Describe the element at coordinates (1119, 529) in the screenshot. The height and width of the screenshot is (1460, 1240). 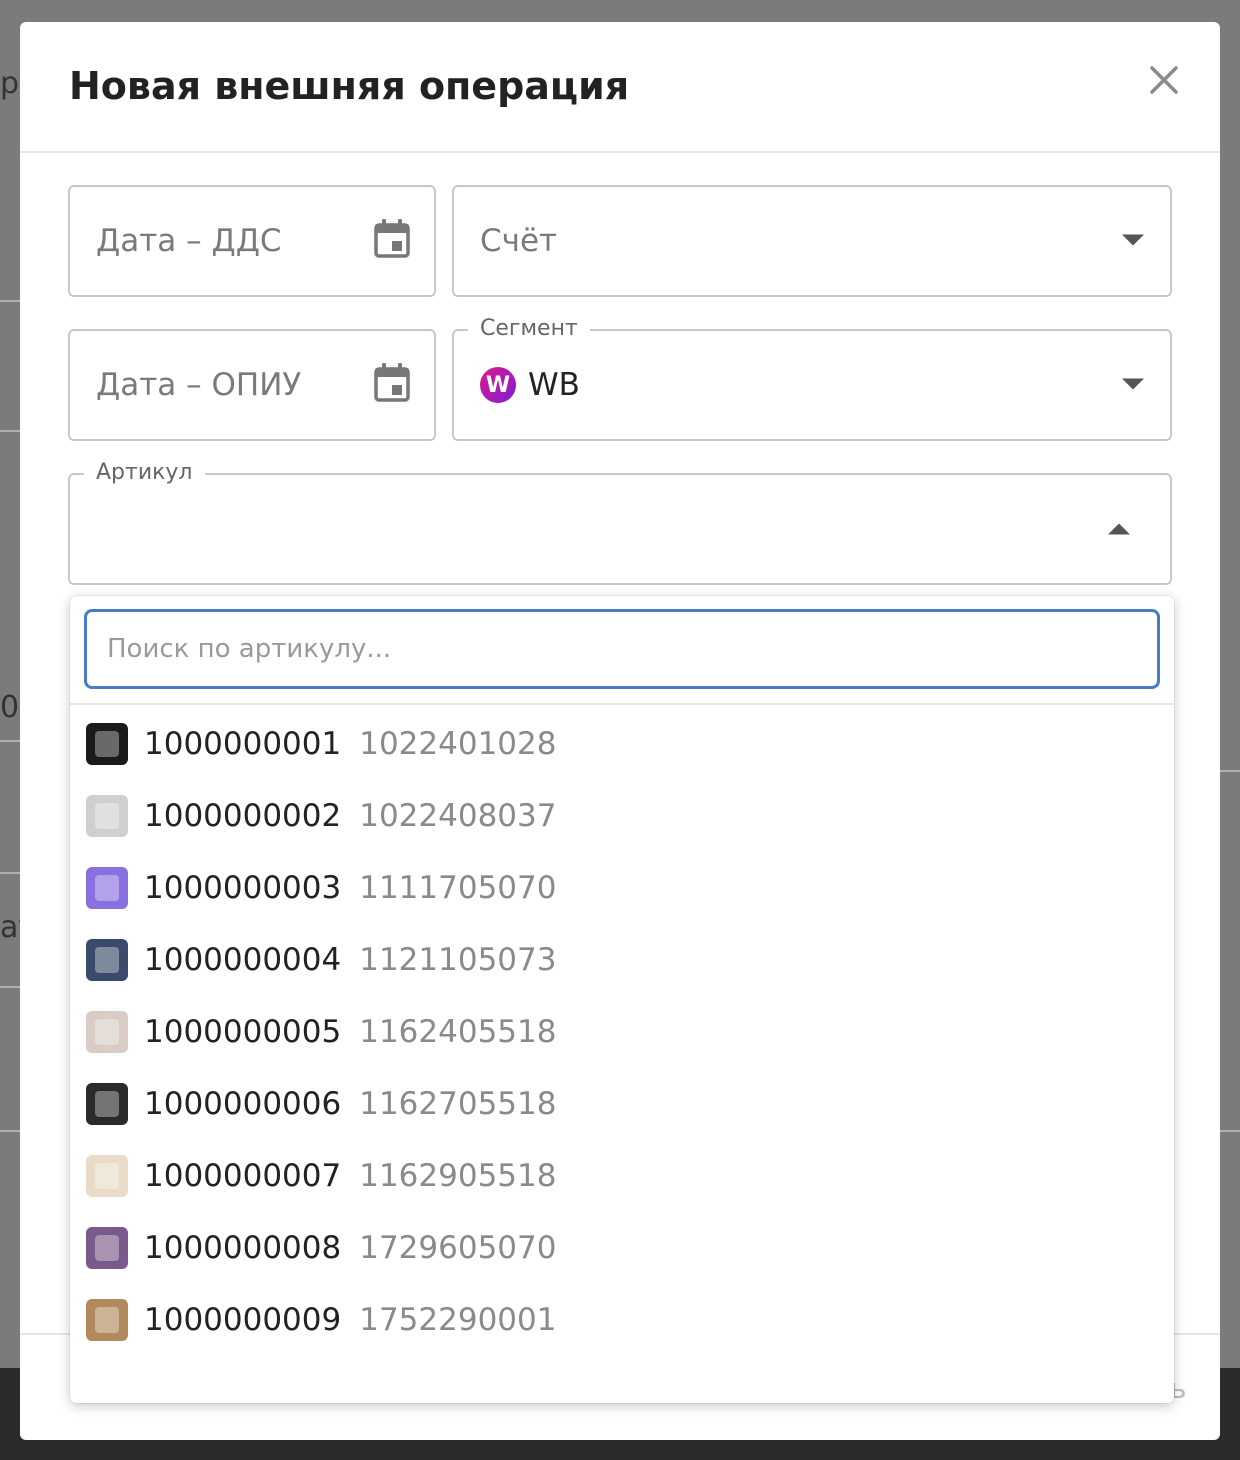
I see `chevron-up-icon` at that location.